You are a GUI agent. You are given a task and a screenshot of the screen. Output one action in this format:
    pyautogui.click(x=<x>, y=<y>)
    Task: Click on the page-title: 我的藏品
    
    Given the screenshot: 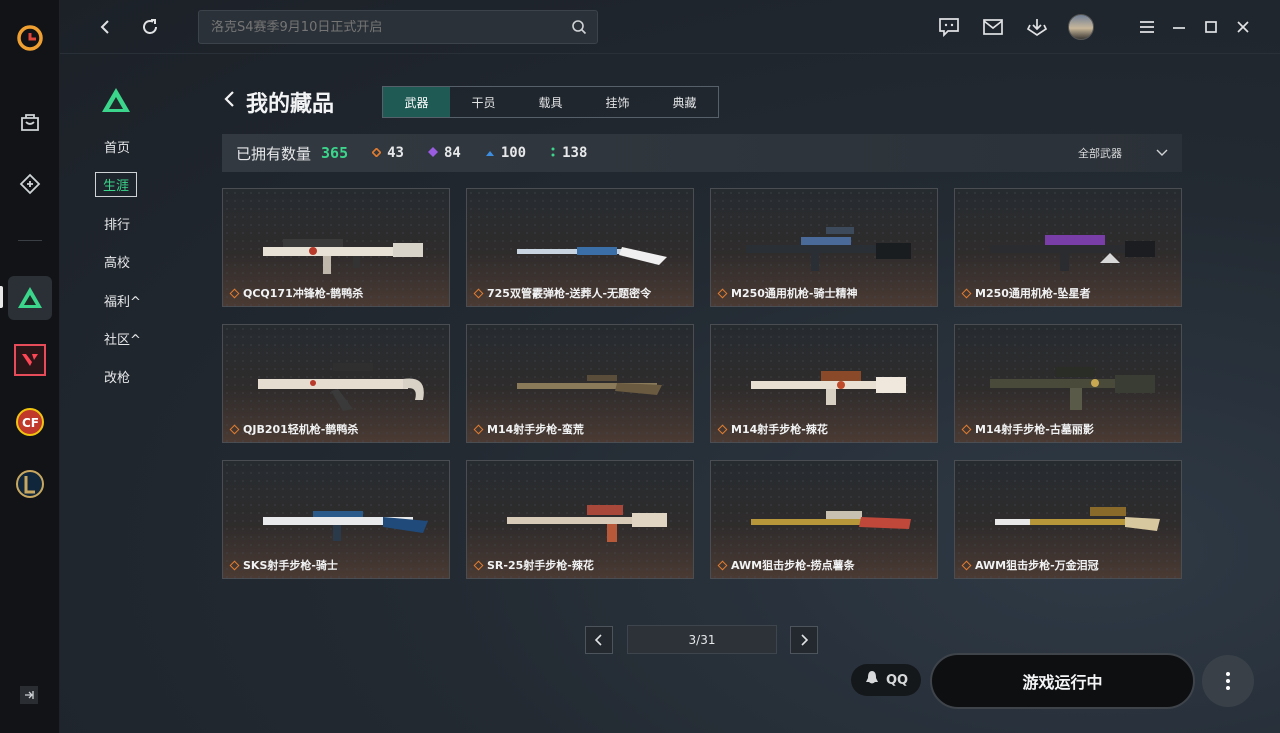 What is the action you would take?
    pyautogui.click(x=290, y=104)
    